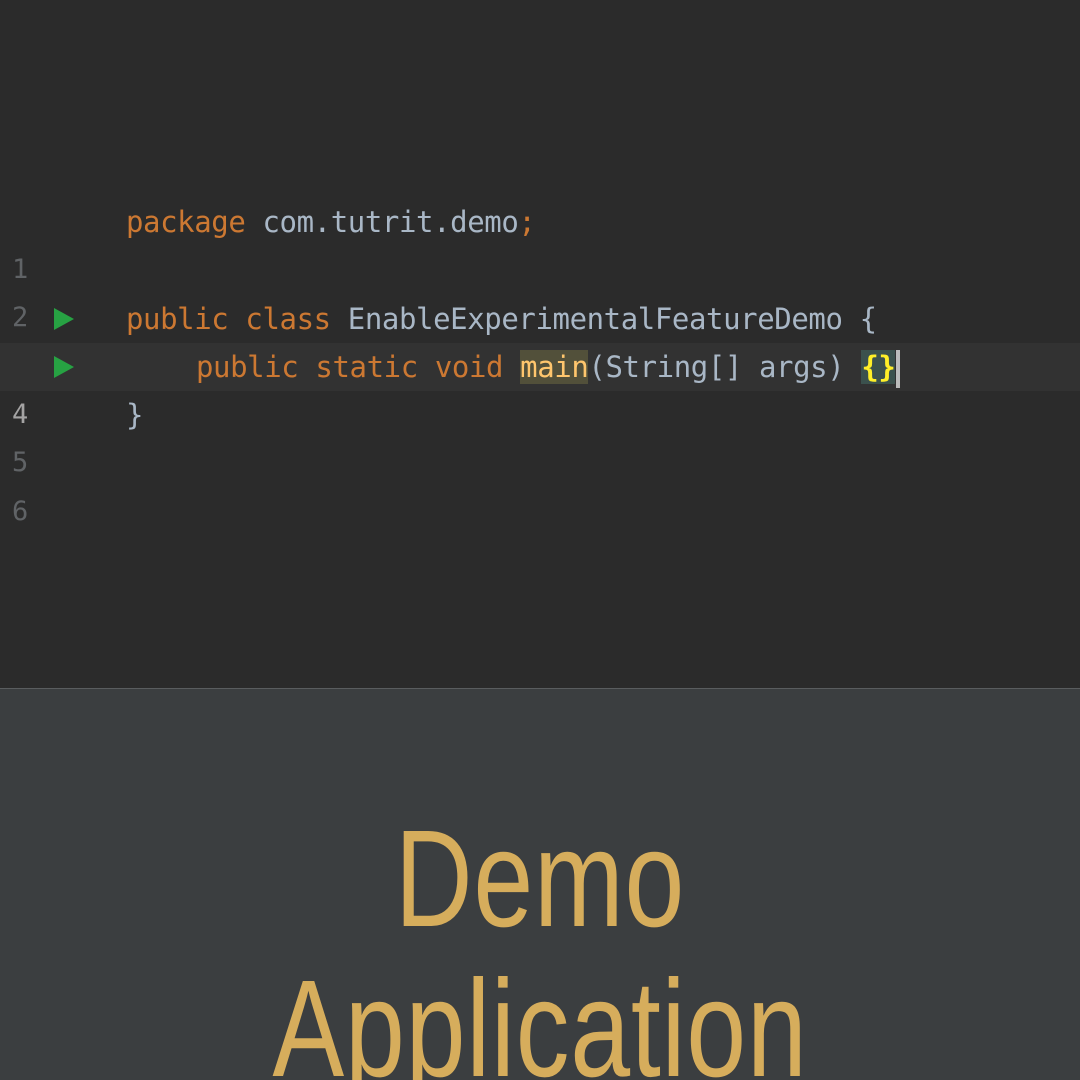 The height and width of the screenshot is (1080, 1080). I want to click on class-name: EnableExperimentalFeatureDemo {, so click(603, 319).